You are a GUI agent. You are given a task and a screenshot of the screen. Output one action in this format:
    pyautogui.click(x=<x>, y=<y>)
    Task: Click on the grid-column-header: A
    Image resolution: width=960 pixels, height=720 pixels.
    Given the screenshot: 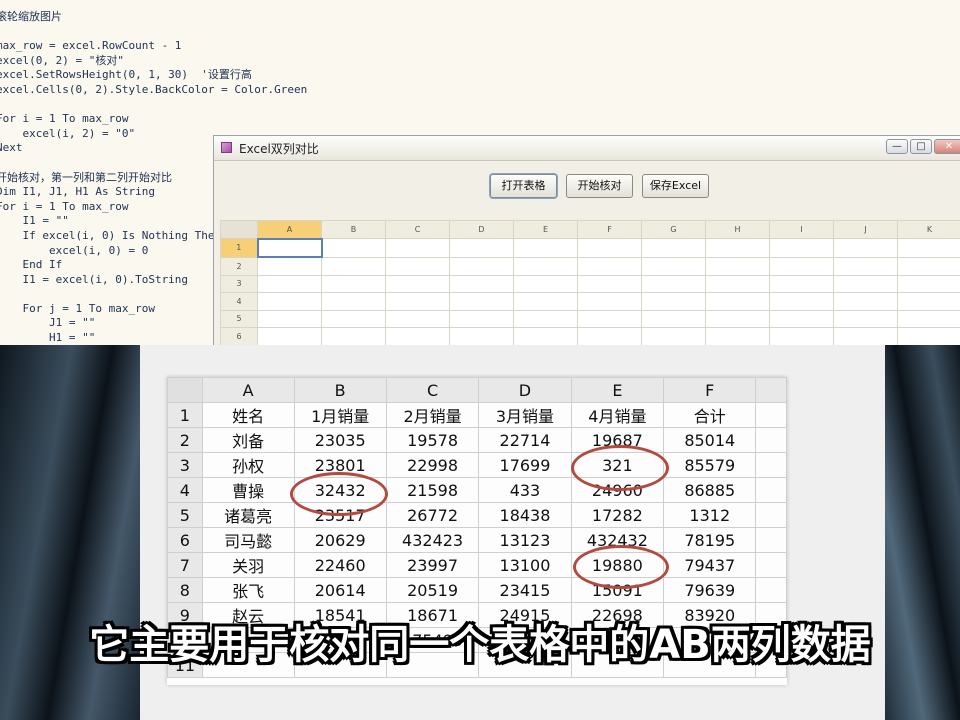 What is the action you would take?
    pyautogui.click(x=289, y=229)
    